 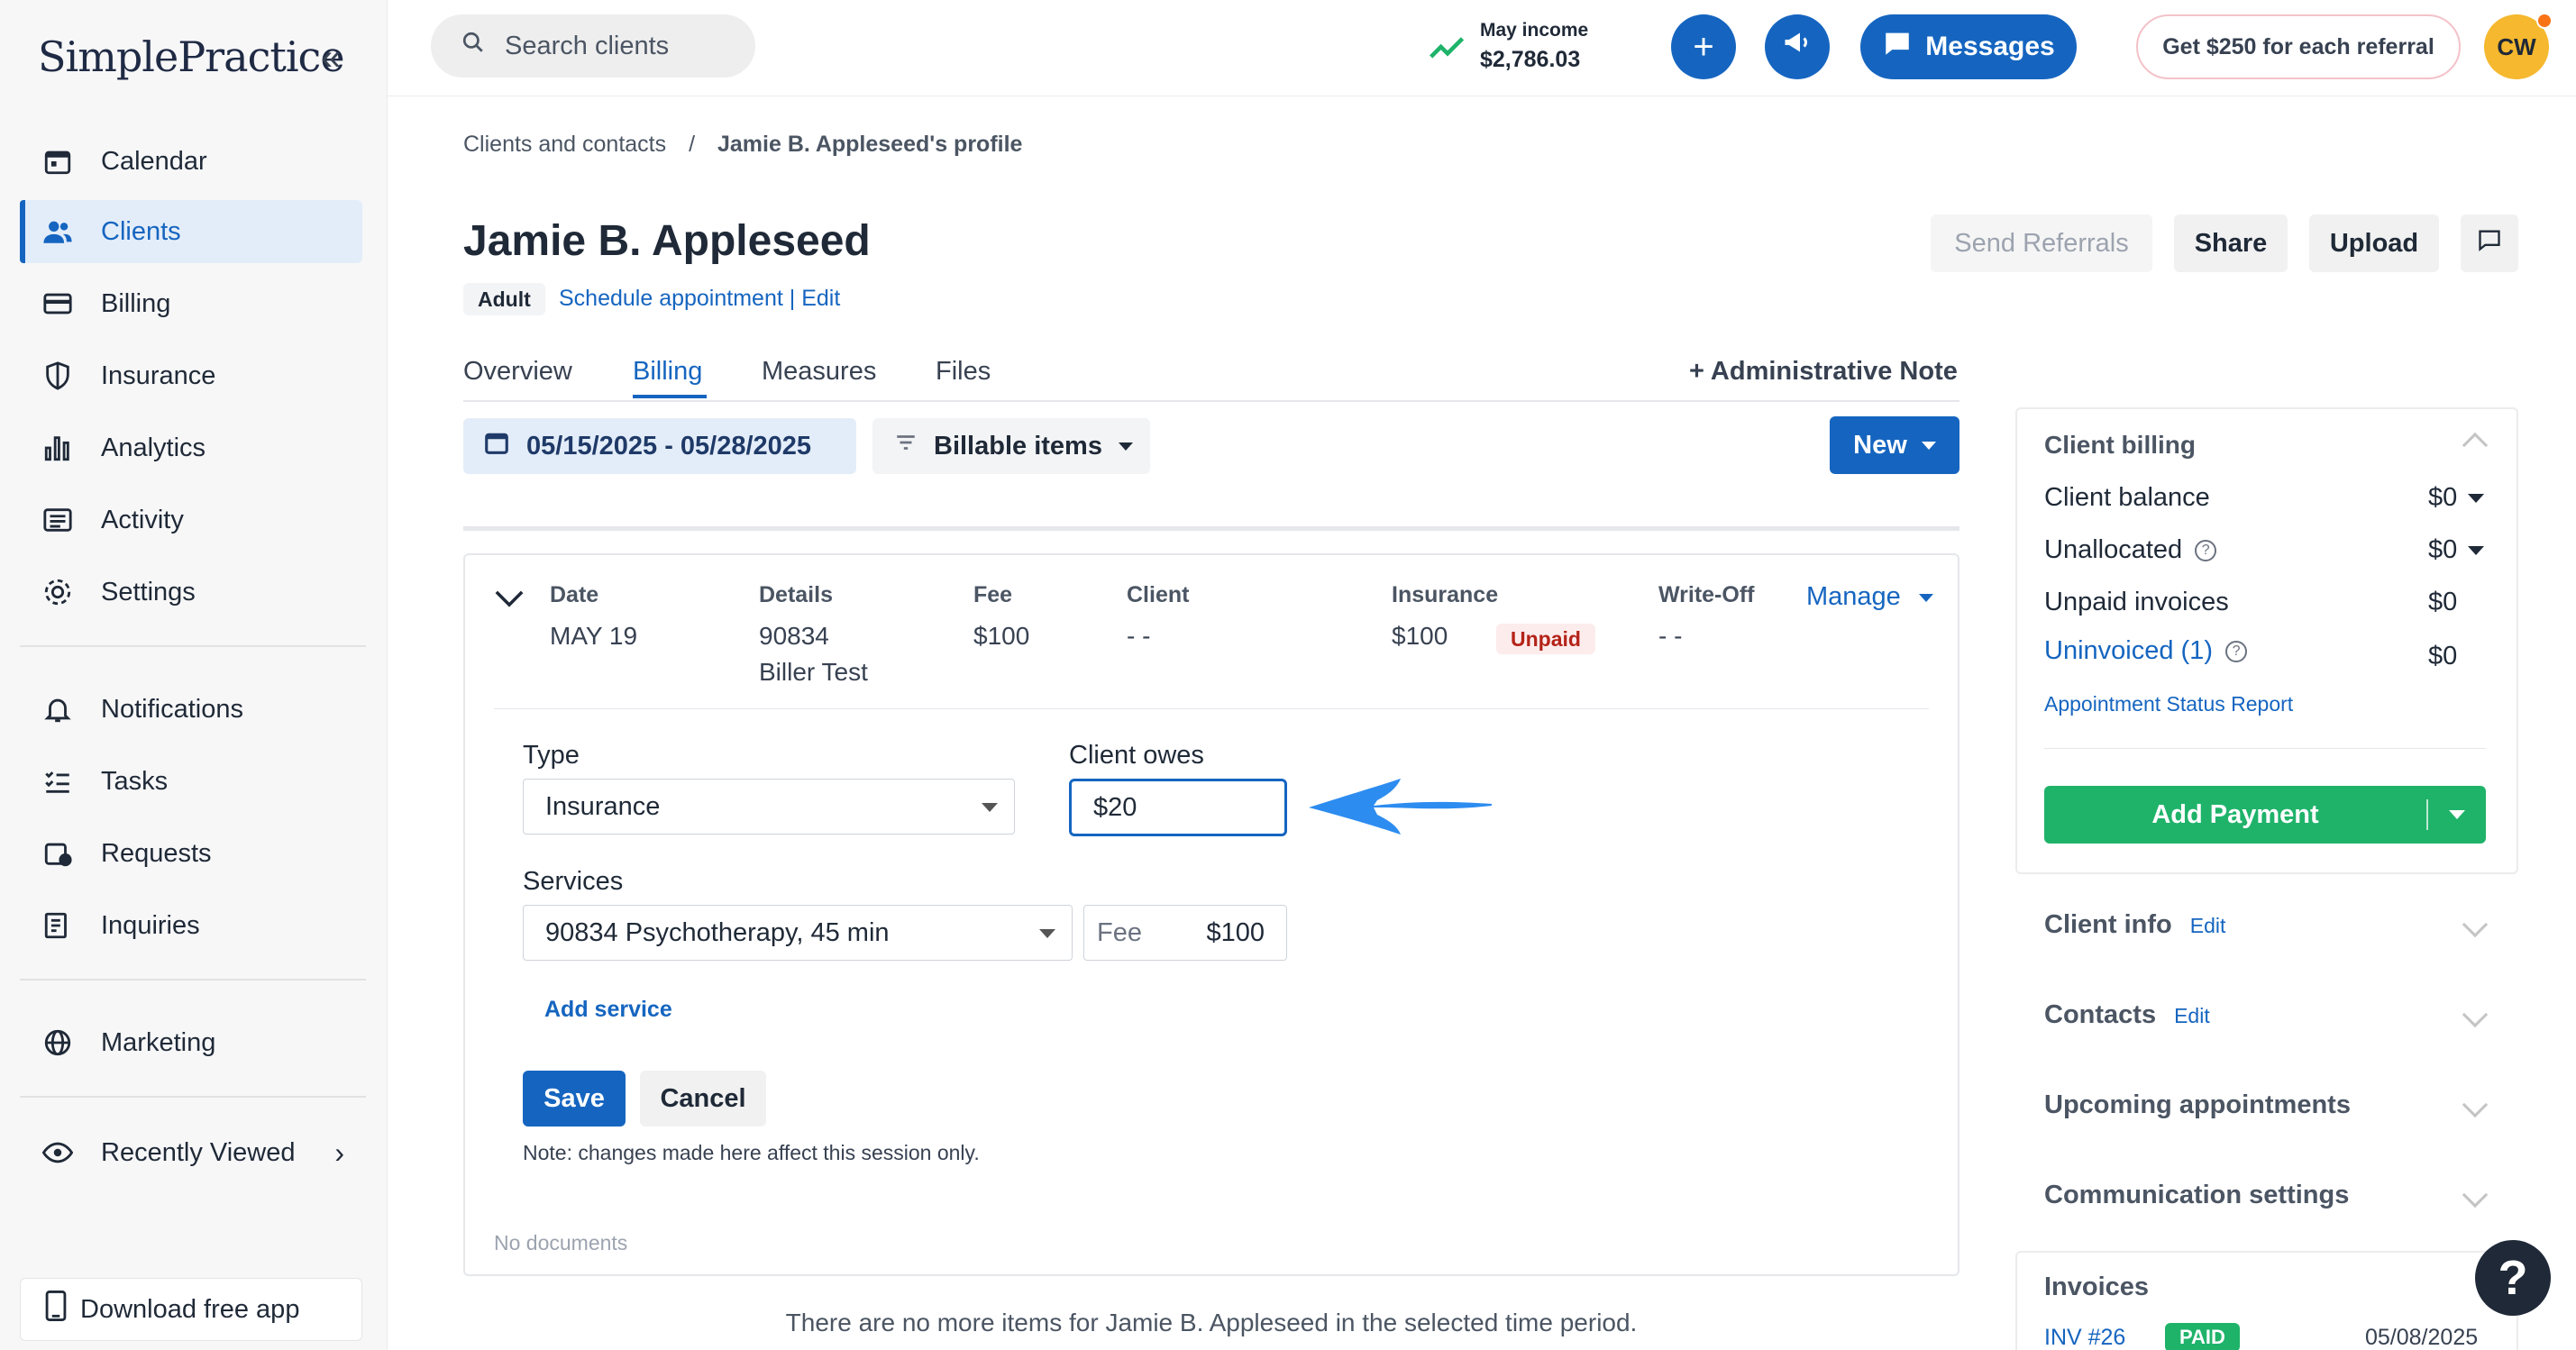 I want to click on item-code: 90834, so click(x=794, y=636).